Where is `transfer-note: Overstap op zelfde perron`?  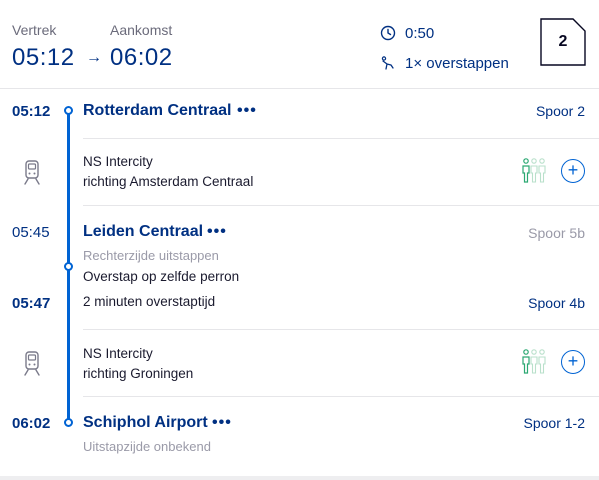
transfer-note: Overstap op zelfde perron is located at coordinates (161, 276).